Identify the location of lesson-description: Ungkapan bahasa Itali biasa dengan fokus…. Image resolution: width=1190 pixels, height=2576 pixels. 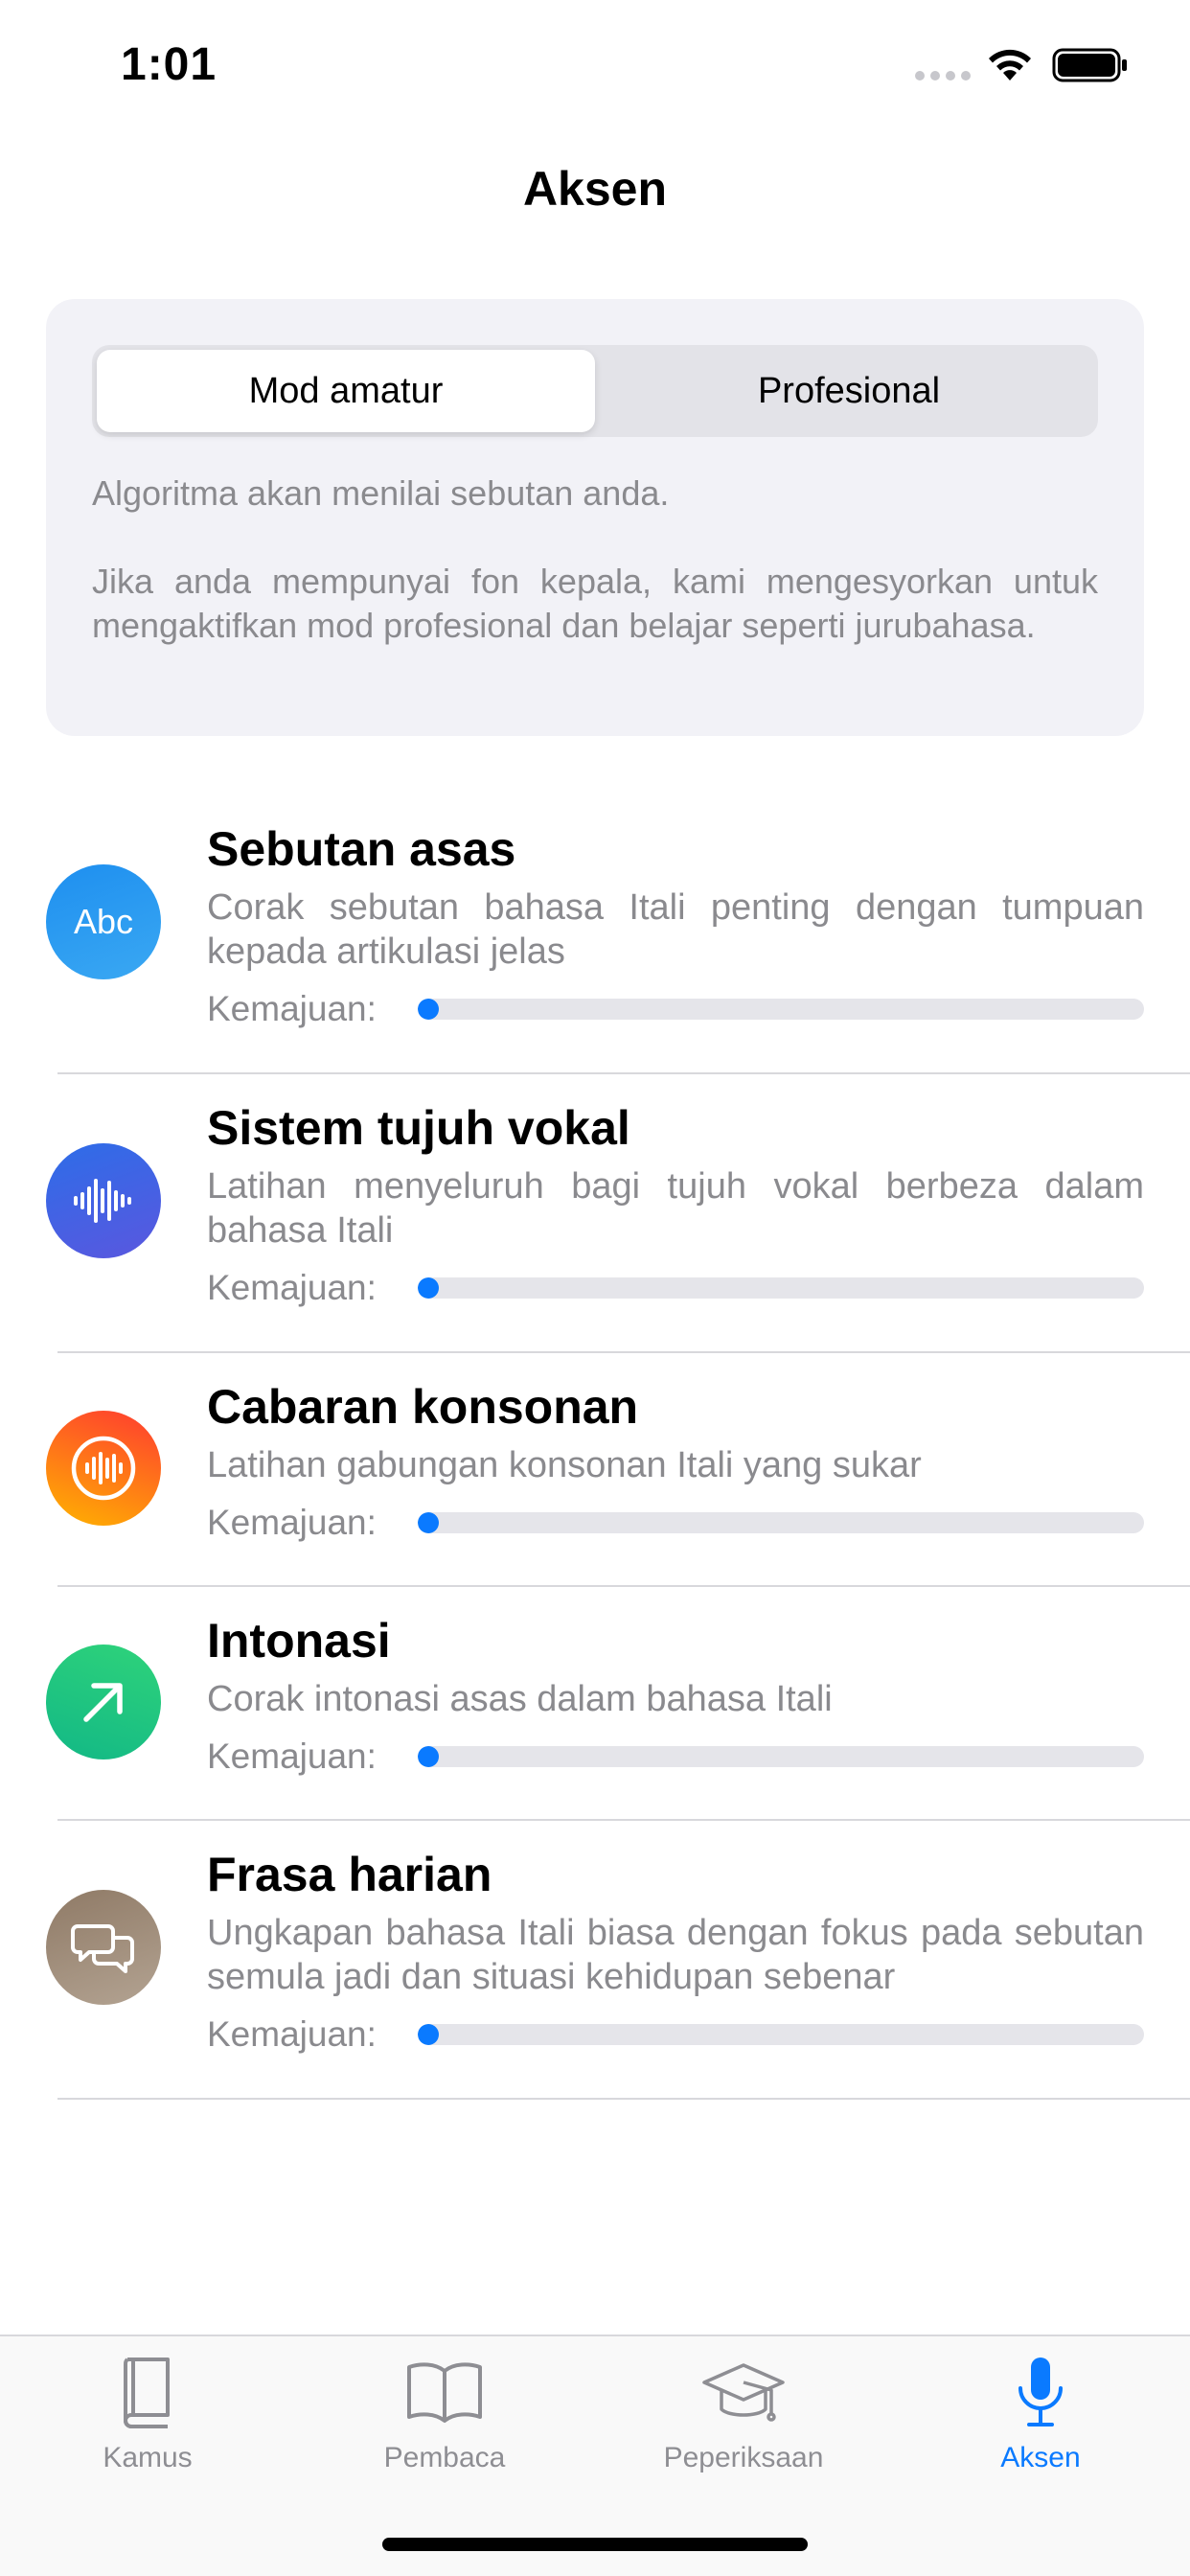
(676, 1955).